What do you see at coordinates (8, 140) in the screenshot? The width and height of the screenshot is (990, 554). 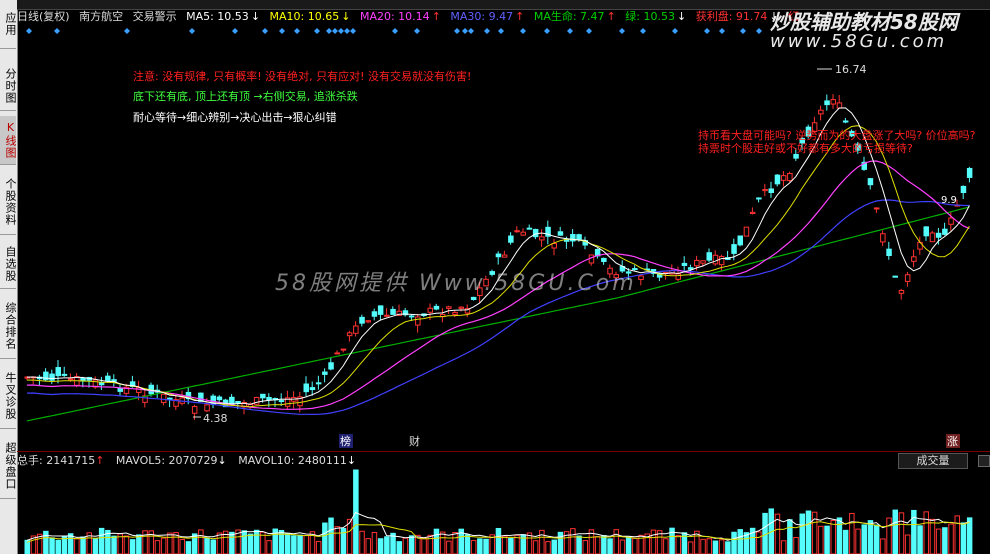 I see `tab-kline: K线图` at bounding box center [8, 140].